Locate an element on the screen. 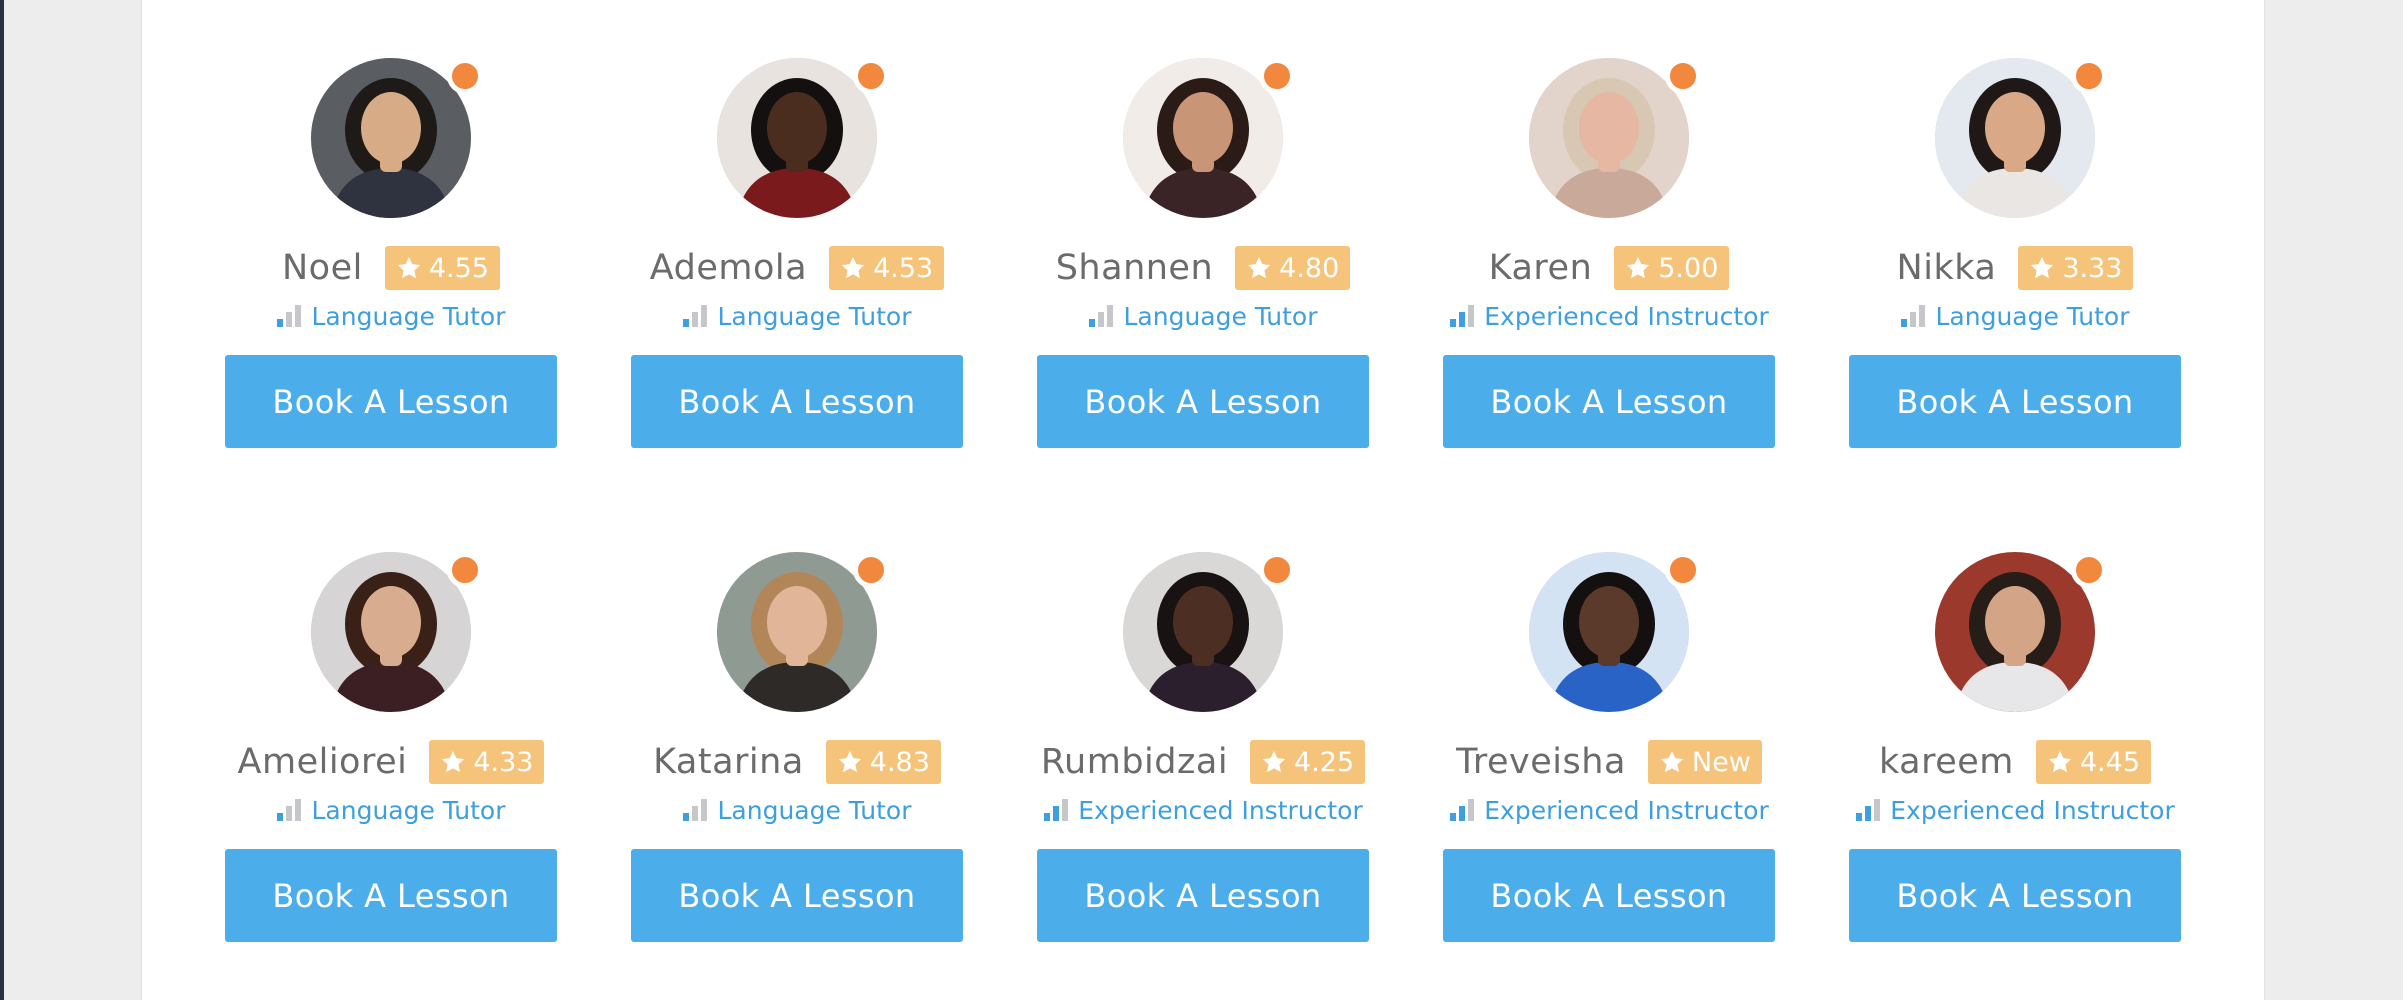  rating-value: 4.25 is located at coordinates (1324, 762).